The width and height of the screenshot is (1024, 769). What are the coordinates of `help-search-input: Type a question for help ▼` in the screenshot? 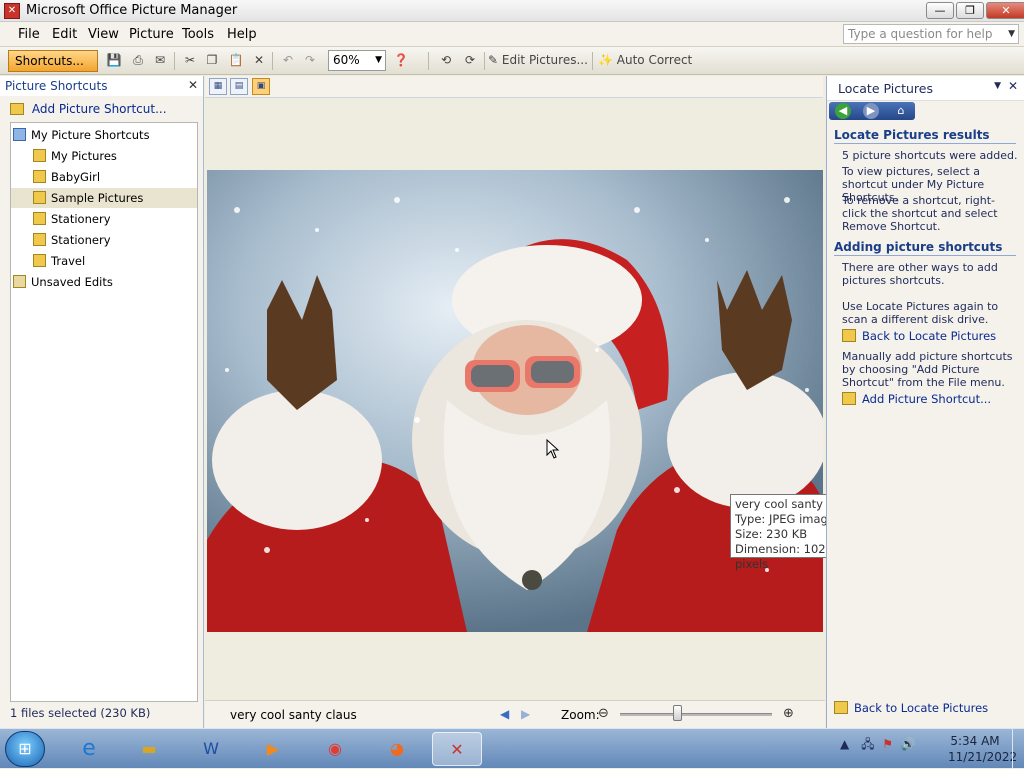 It's located at (931, 34).